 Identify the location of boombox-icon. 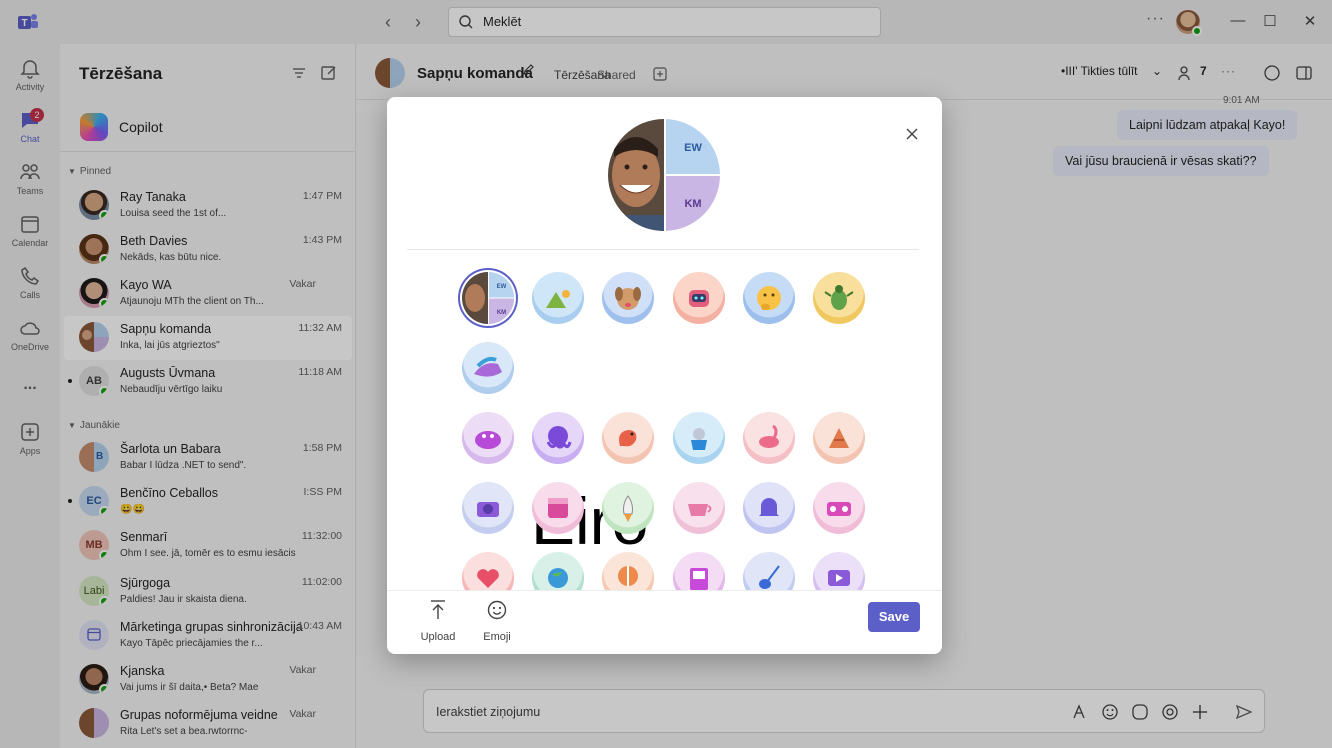
(839, 508).